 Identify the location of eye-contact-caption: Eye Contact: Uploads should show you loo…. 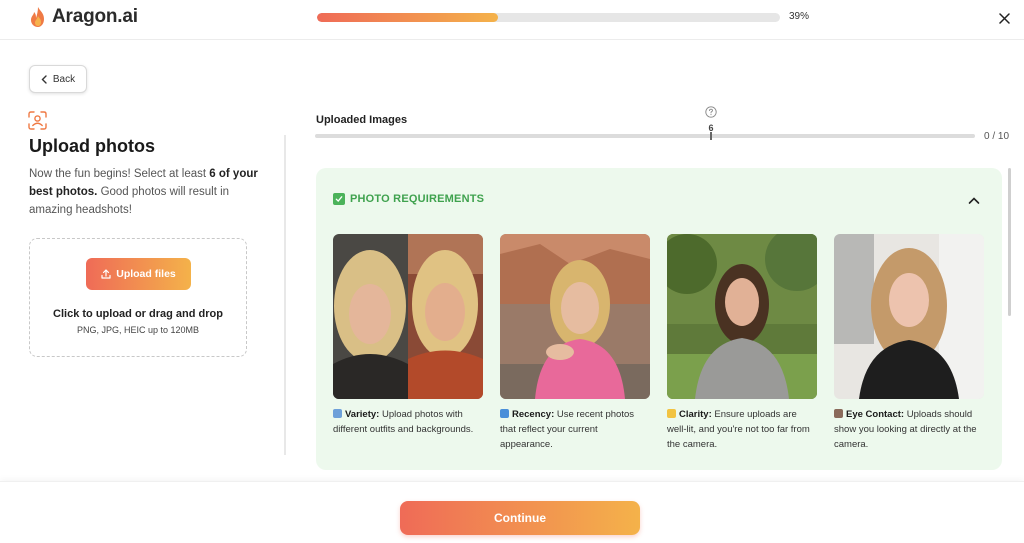
(905, 429).